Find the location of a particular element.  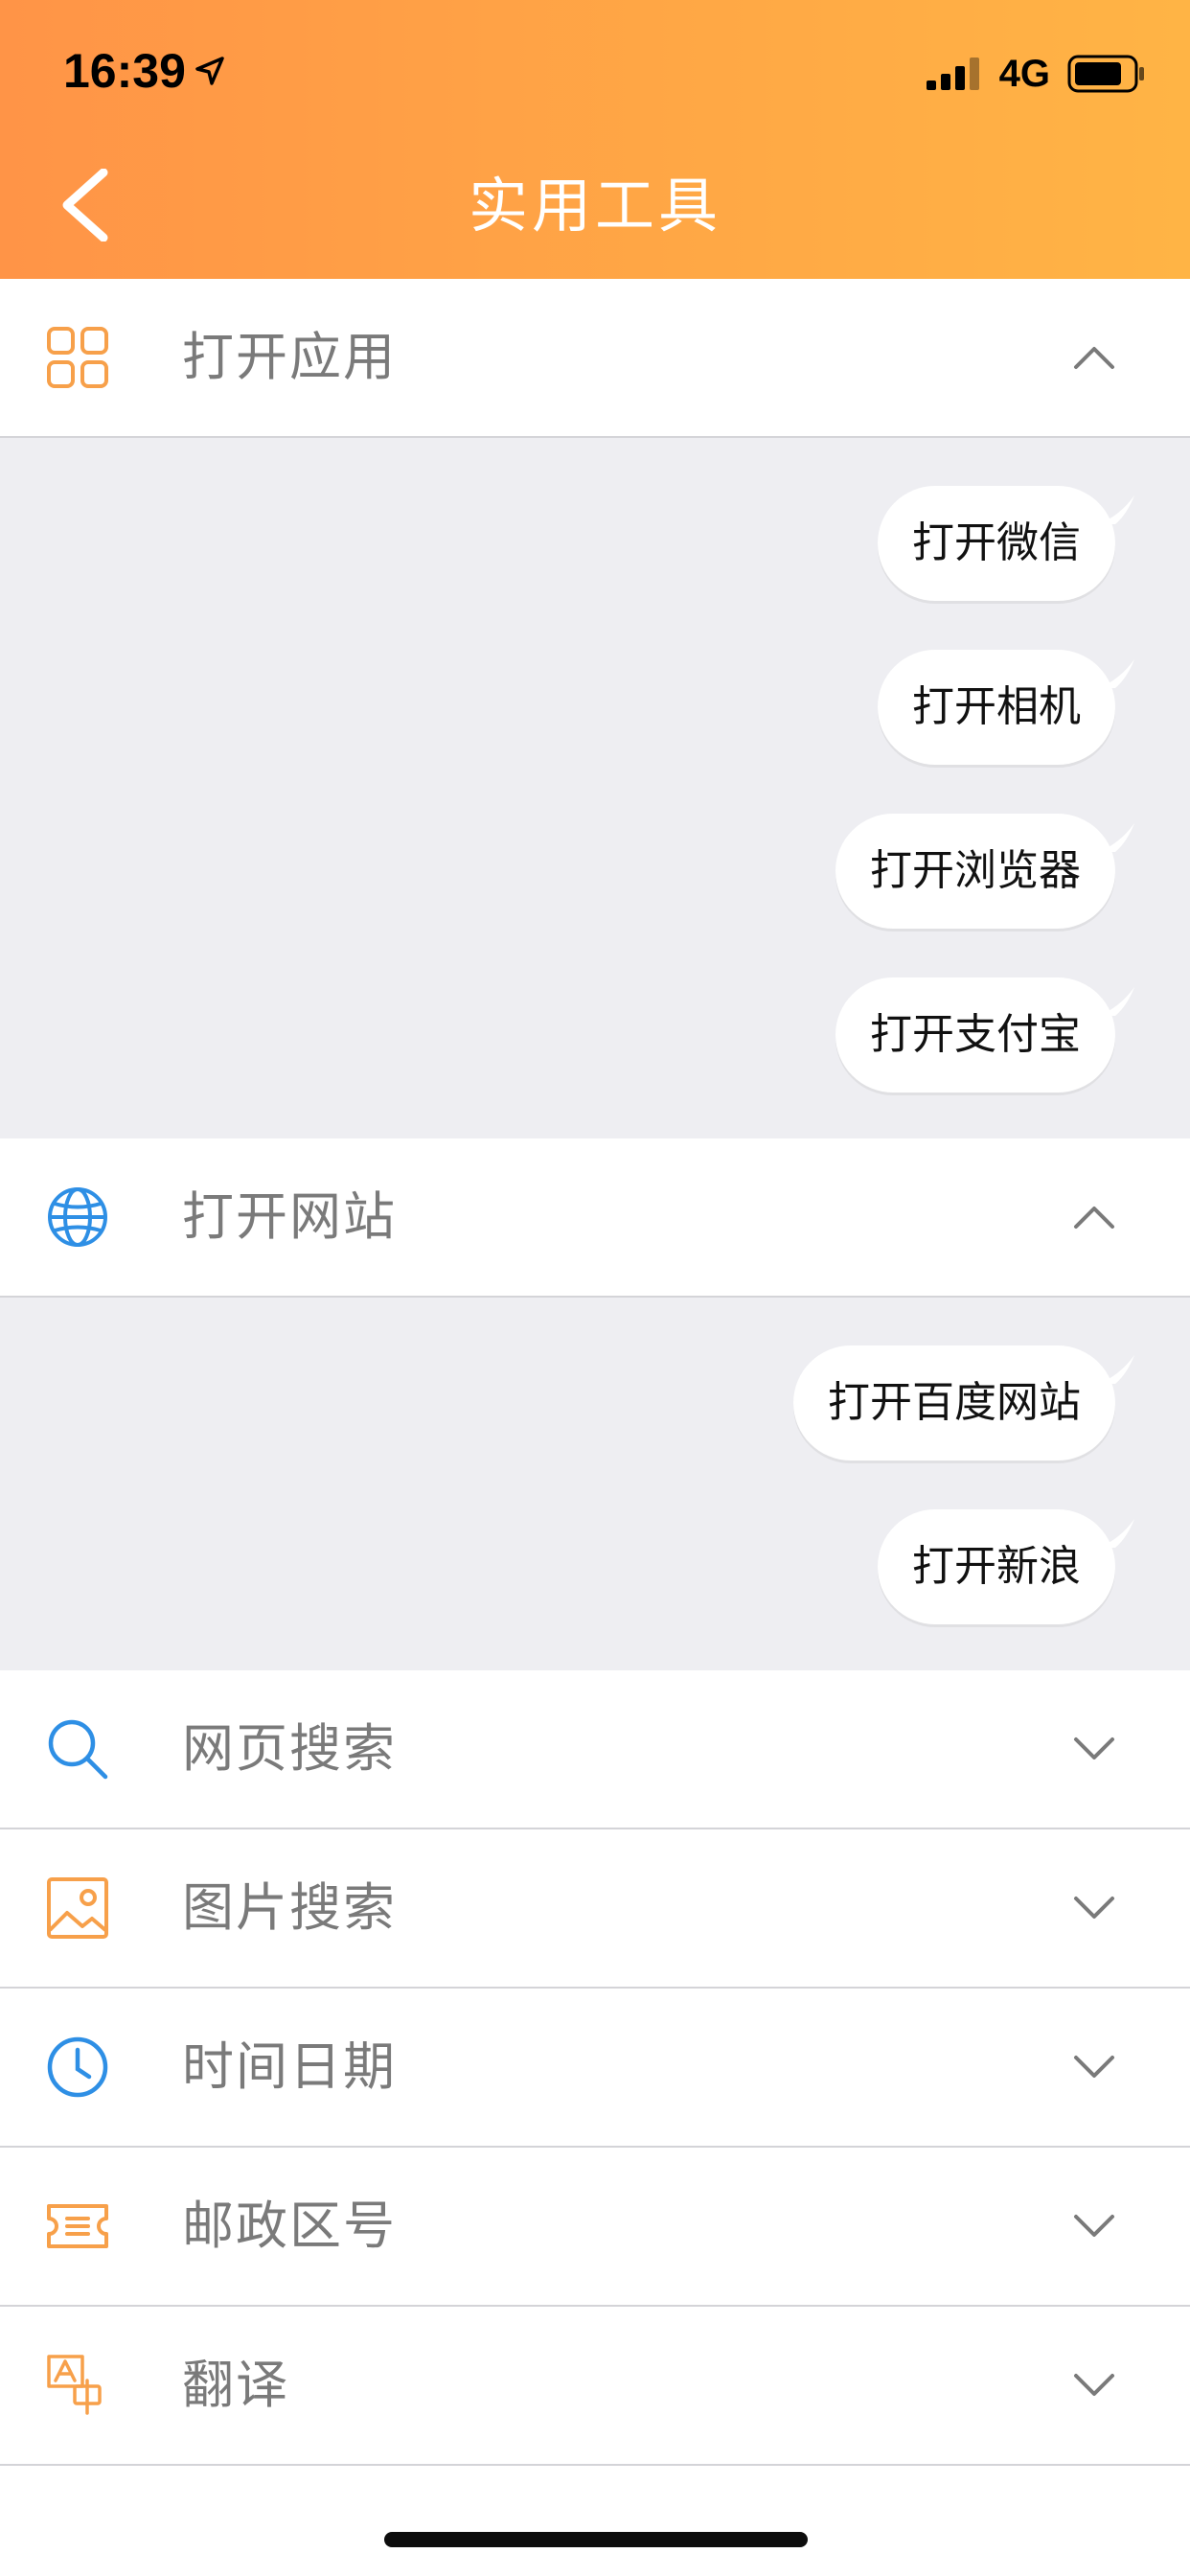

section-label: 图片搜索 is located at coordinates (289, 1907).